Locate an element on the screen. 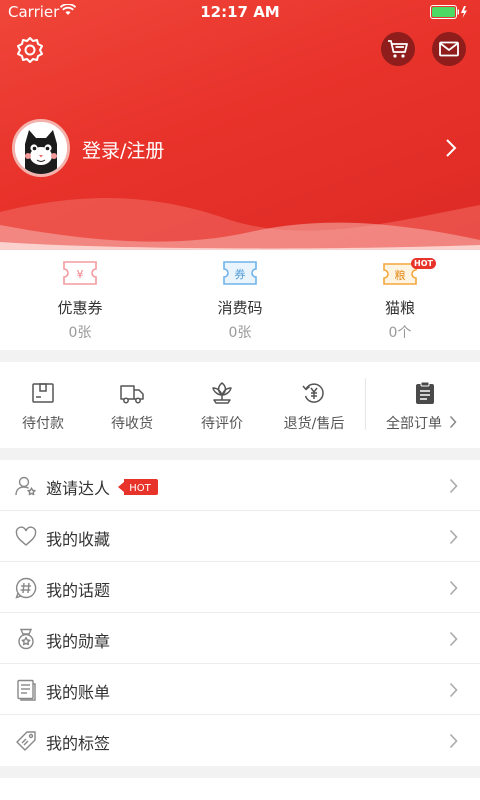  avatar is located at coordinates (41, 148).